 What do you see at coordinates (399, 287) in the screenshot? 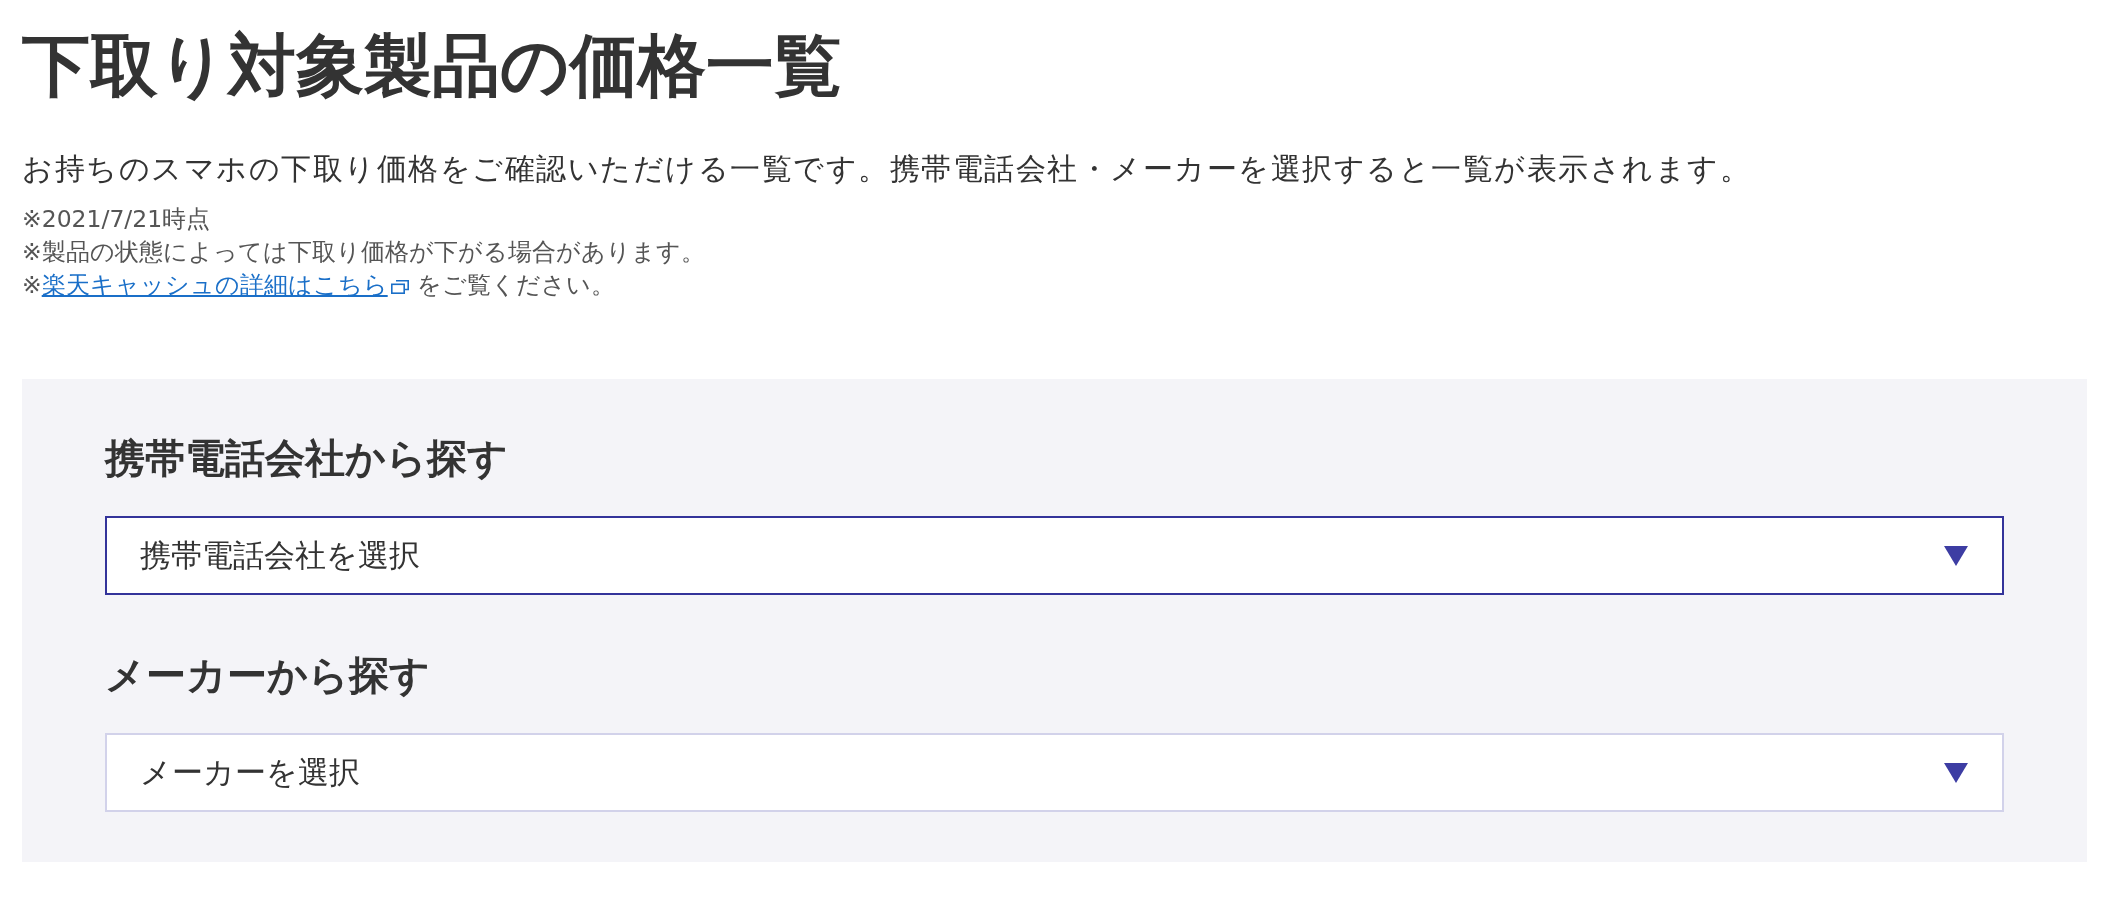
I see `external-link-icon` at bounding box center [399, 287].